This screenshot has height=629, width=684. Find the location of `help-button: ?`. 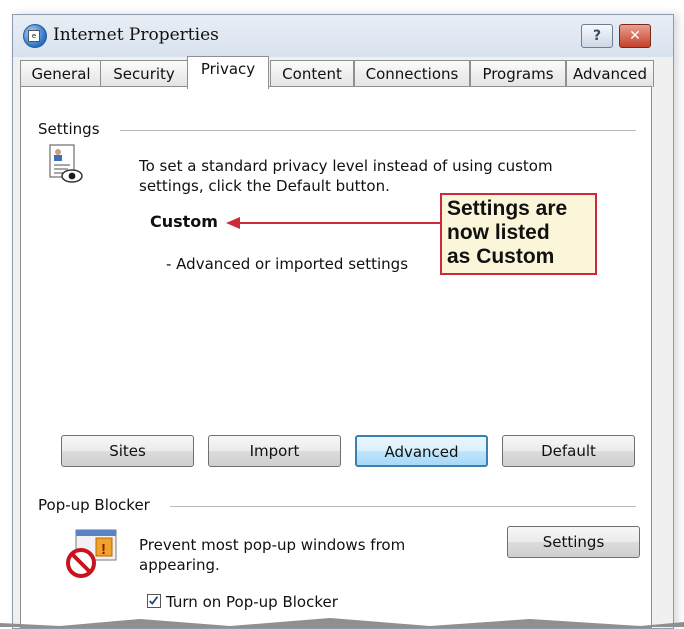

help-button: ? is located at coordinates (597, 36).